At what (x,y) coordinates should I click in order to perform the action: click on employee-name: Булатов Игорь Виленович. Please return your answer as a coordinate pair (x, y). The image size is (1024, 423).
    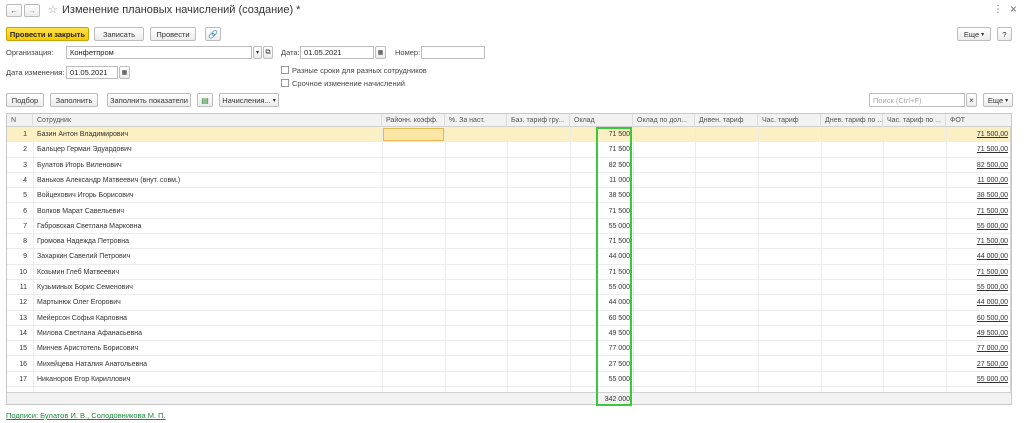
    Looking at the image, I should click on (79, 165).